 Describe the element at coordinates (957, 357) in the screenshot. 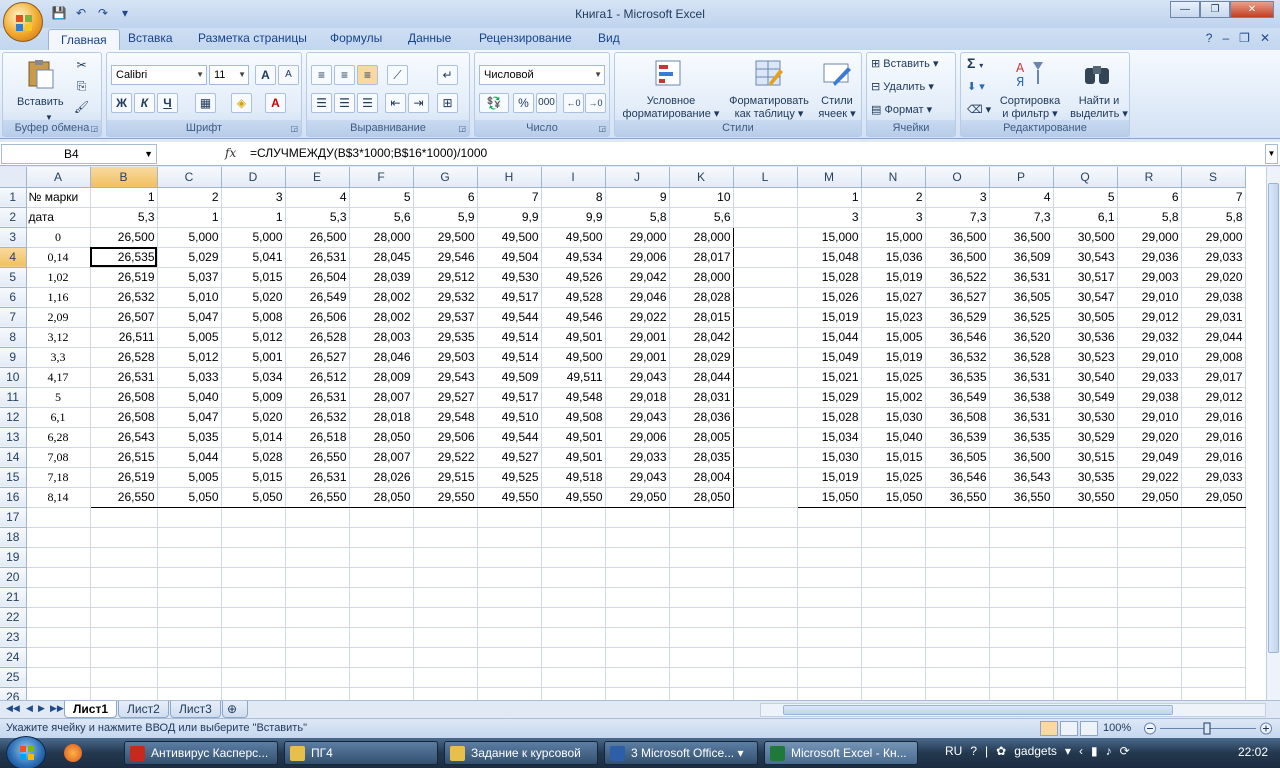

I see `cell: 36,532` at that location.